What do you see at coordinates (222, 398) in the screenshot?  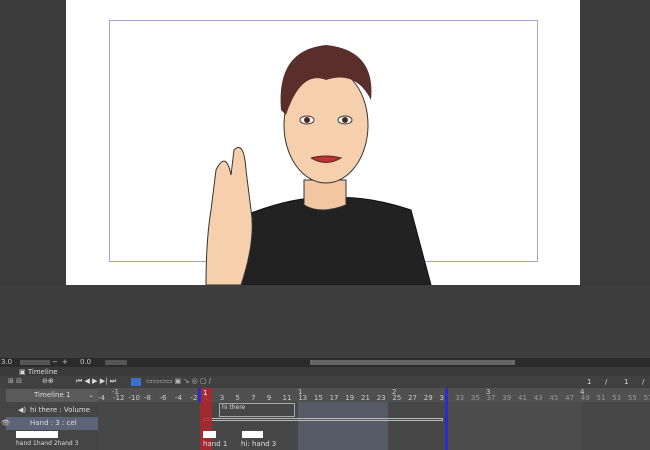 I see `ruler-tick: 3` at bounding box center [222, 398].